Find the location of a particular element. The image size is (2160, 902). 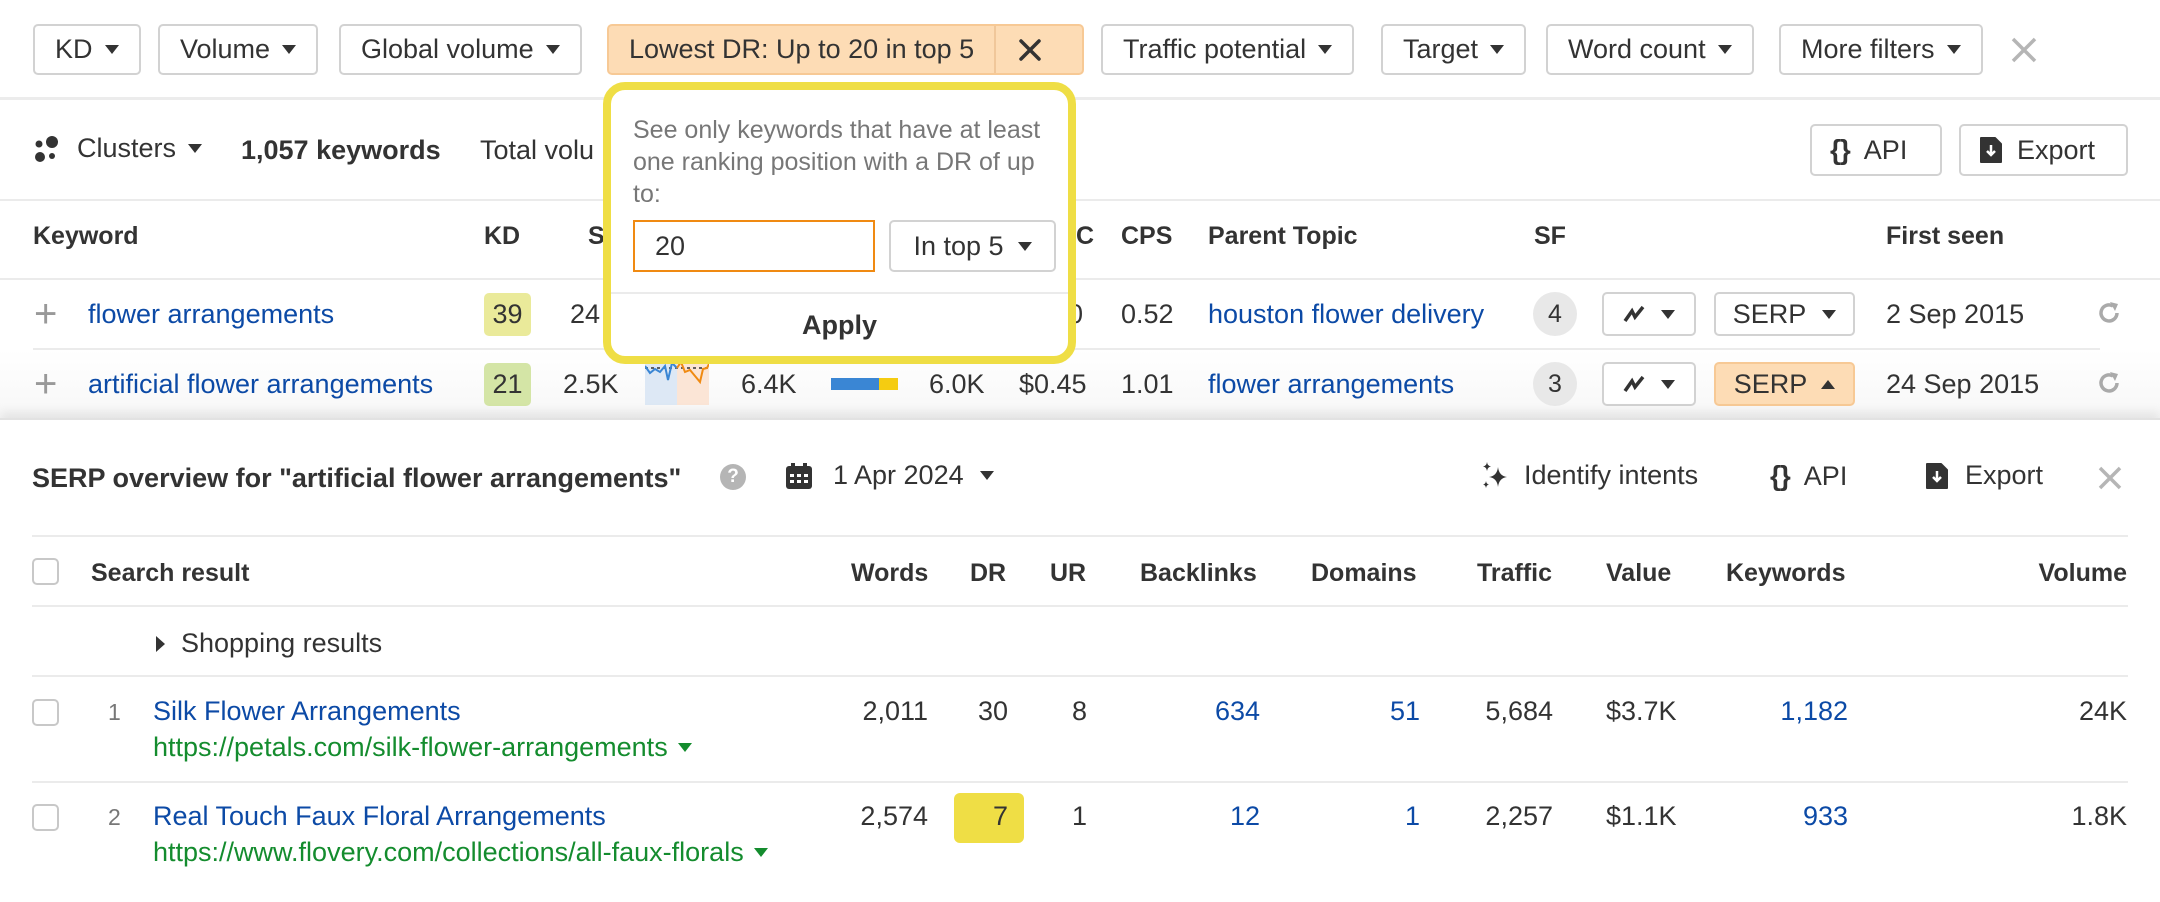

sparkline-bg-blue is located at coordinates (661, 382).